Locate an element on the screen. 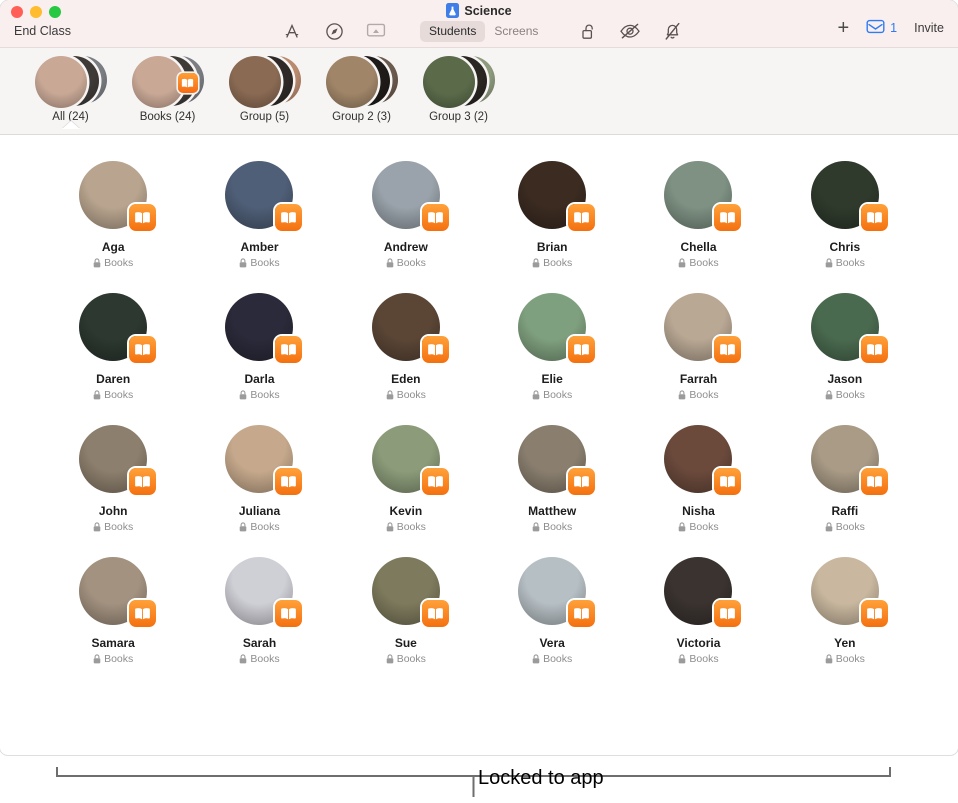 Image resolution: width=958 pixels, height=803 pixels. student-card: Matthew Books is located at coordinates (552, 479).